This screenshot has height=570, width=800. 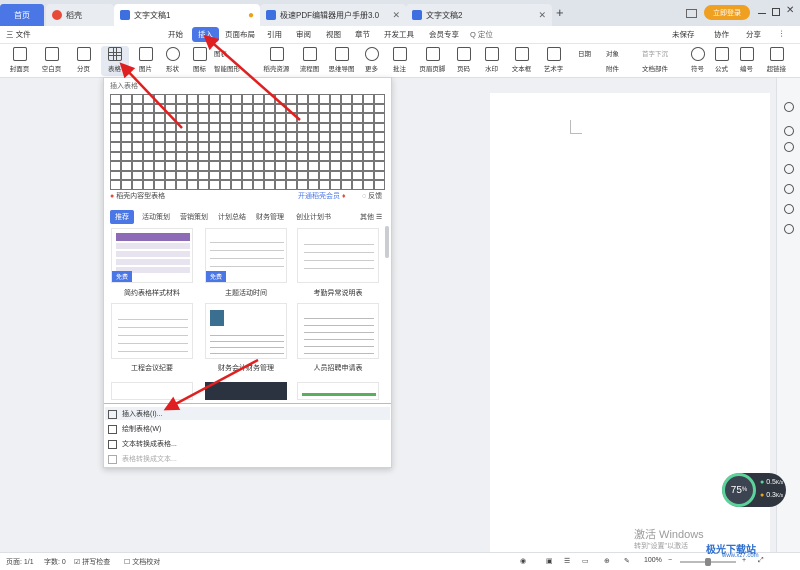 What do you see at coordinates (142, 562) in the screenshot?
I see `doc-proof: ☐ 文档校对` at bounding box center [142, 562].